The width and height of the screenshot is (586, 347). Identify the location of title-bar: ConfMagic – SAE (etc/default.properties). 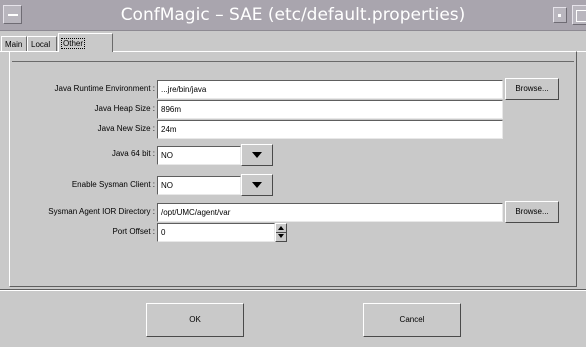
(293, 15).